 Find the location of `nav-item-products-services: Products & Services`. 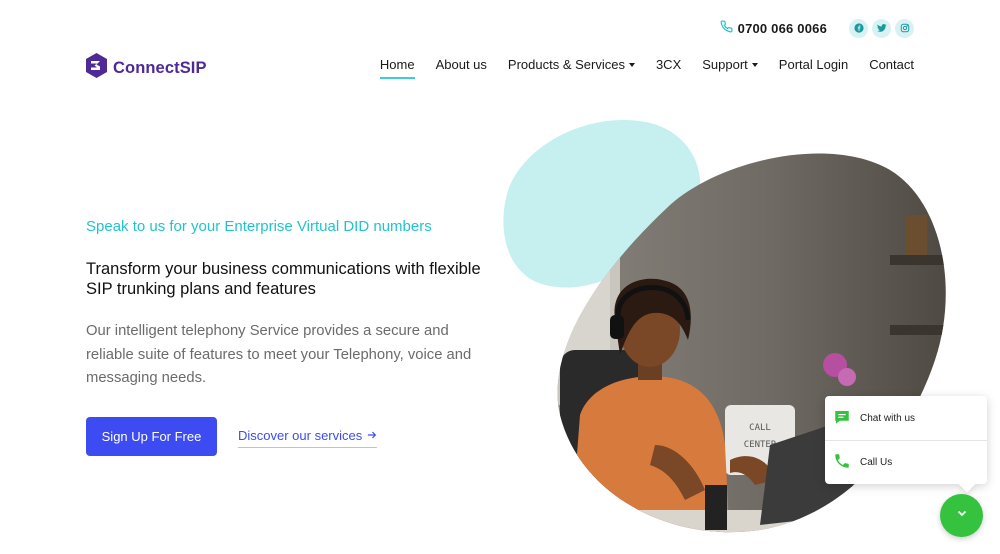

nav-item-products-services: Products & Services is located at coordinates (571, 64).